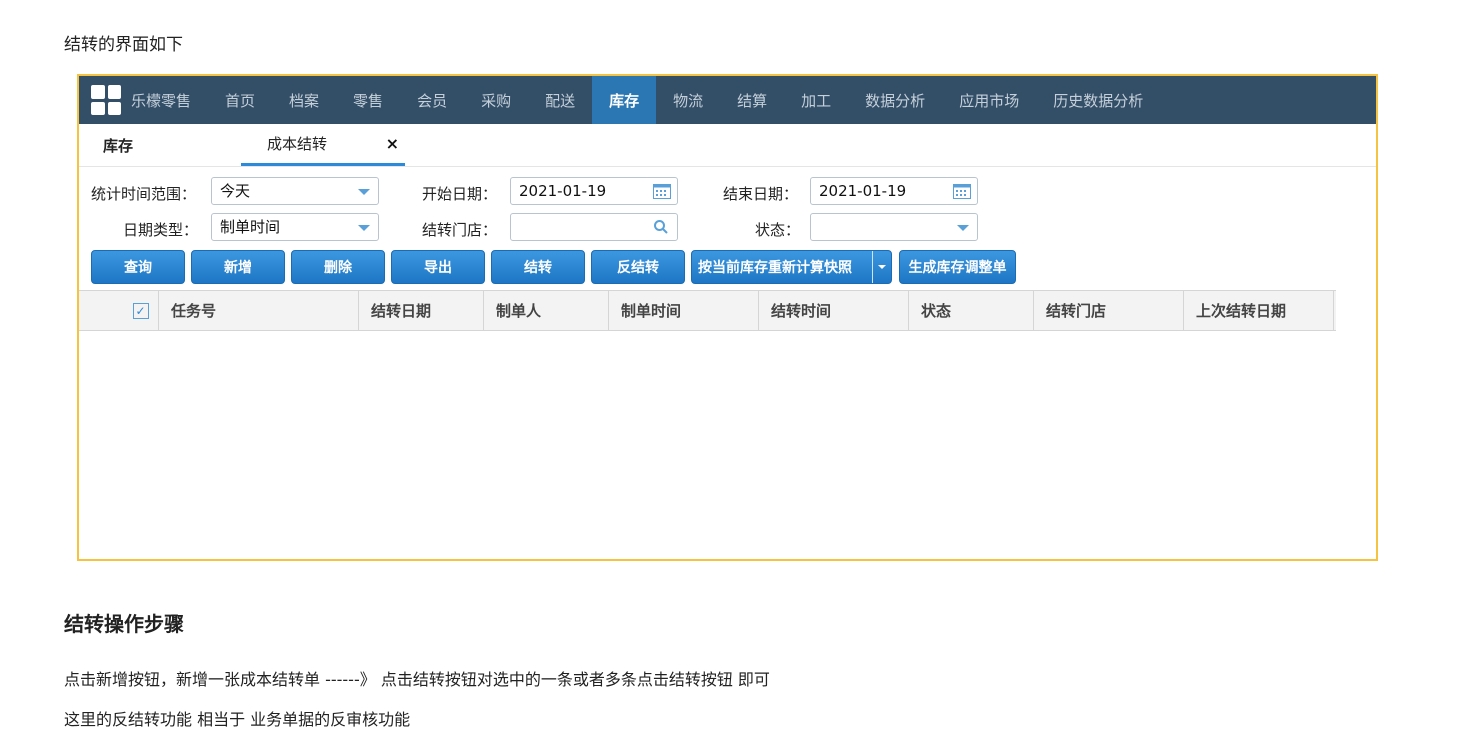 Image resolution: width=1474 pixels, height=743 pixels. I want to click on section-title: 结转操作步骤, so click(124, 624).